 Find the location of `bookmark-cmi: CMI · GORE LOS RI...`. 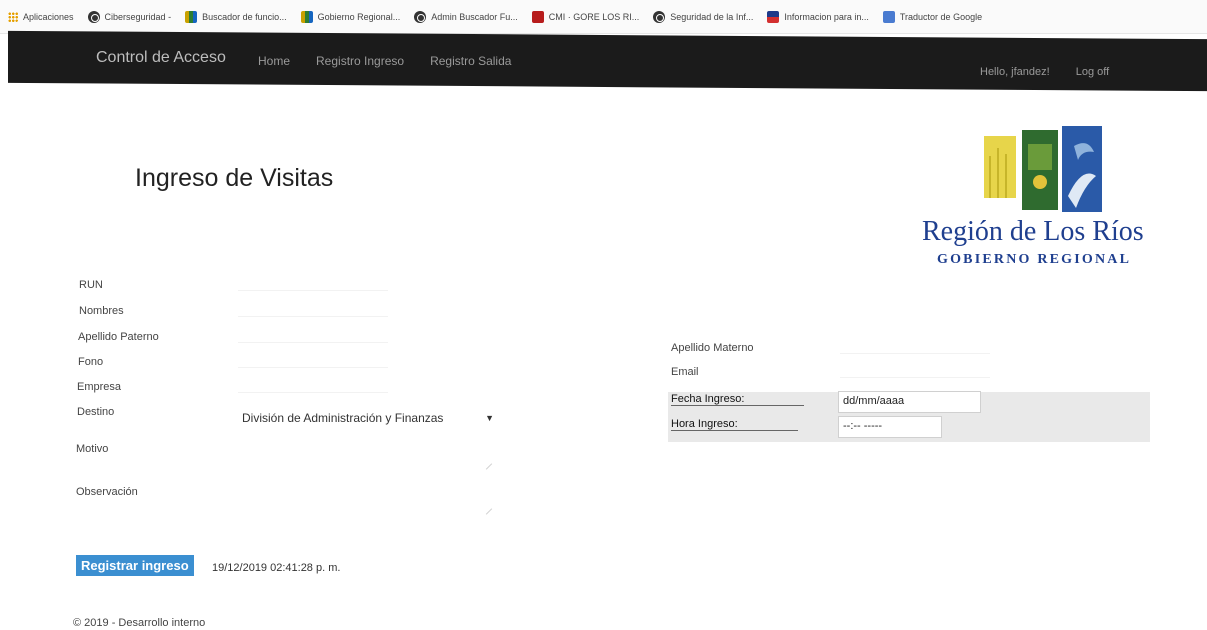

bookmark-cmi: CMI · GORE LOS RI... is located at coordinates (585, 16).